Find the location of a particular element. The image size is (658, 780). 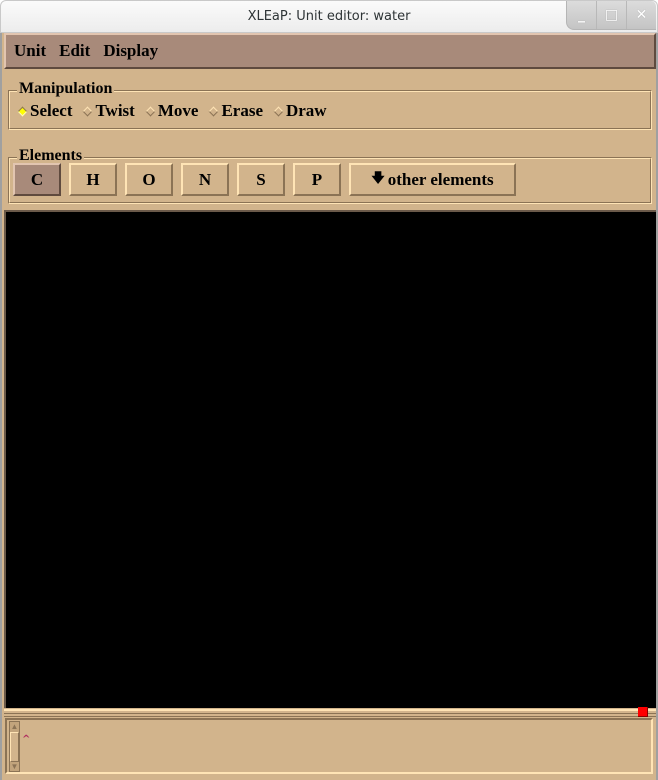

menu-display: Display is located at coordinates (130, 51).